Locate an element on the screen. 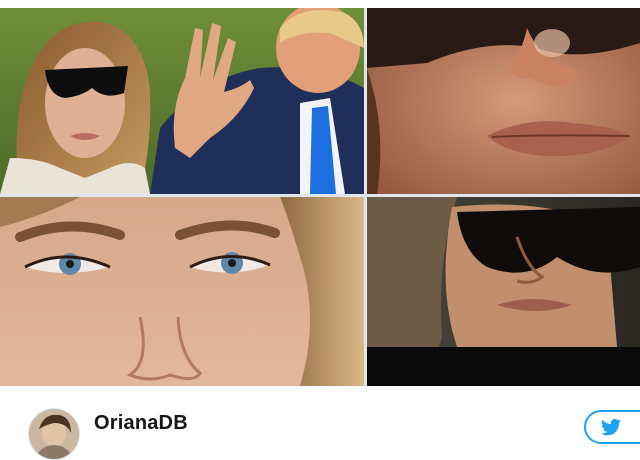 The width and height of the screenshot is (640, 460). follow-button is located at coordinates (612, 427).